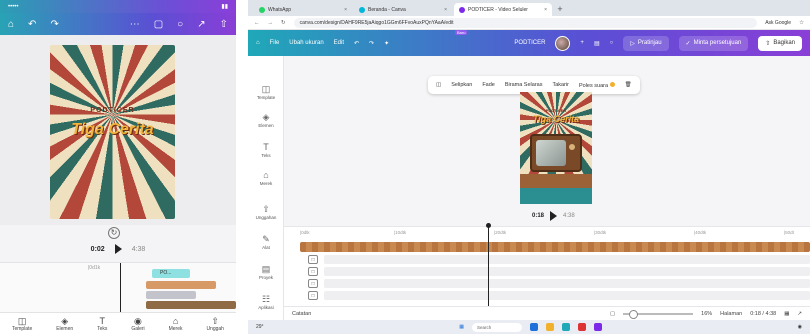 The width and height of the screenshot is (810, 334). Describe the element at coordinates (176, 324) in the screenshot. I see `nav-merek: ⌂ Merek` at that location.